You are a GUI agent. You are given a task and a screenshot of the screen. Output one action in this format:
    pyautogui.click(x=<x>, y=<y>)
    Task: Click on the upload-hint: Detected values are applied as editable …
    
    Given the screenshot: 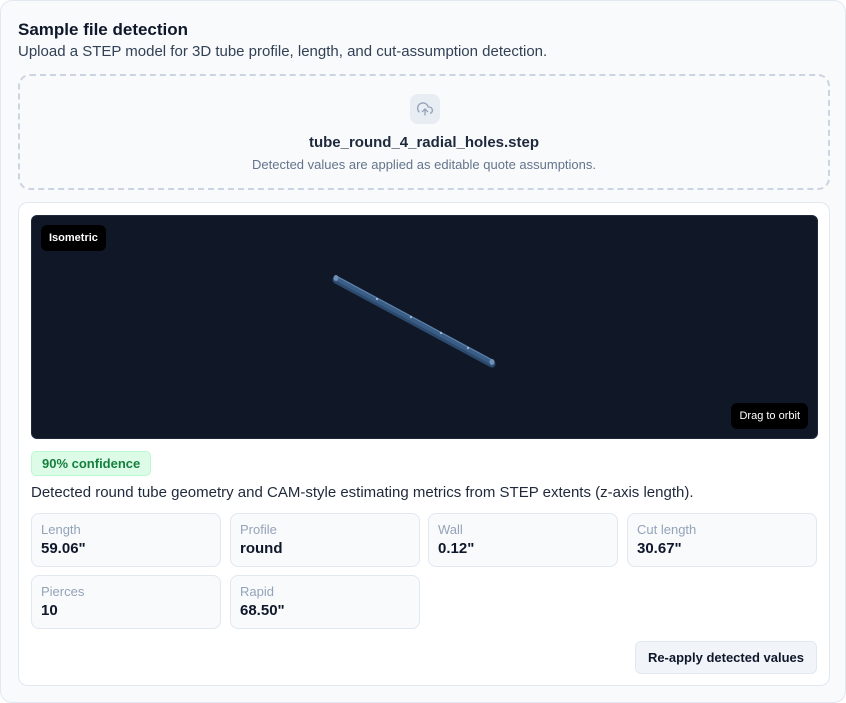 What is the action you would take?
    pyautogui.click(x=424, y=164)
    